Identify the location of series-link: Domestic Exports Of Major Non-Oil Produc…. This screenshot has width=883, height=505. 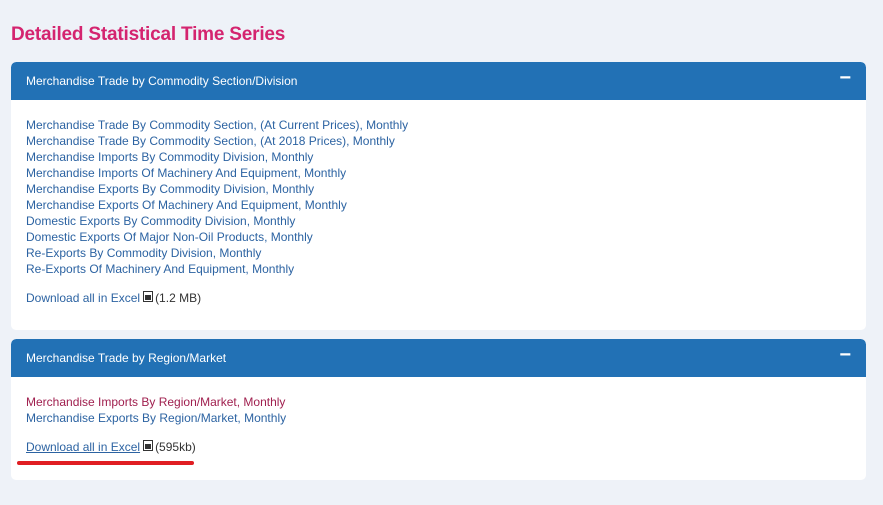
(169, 237).